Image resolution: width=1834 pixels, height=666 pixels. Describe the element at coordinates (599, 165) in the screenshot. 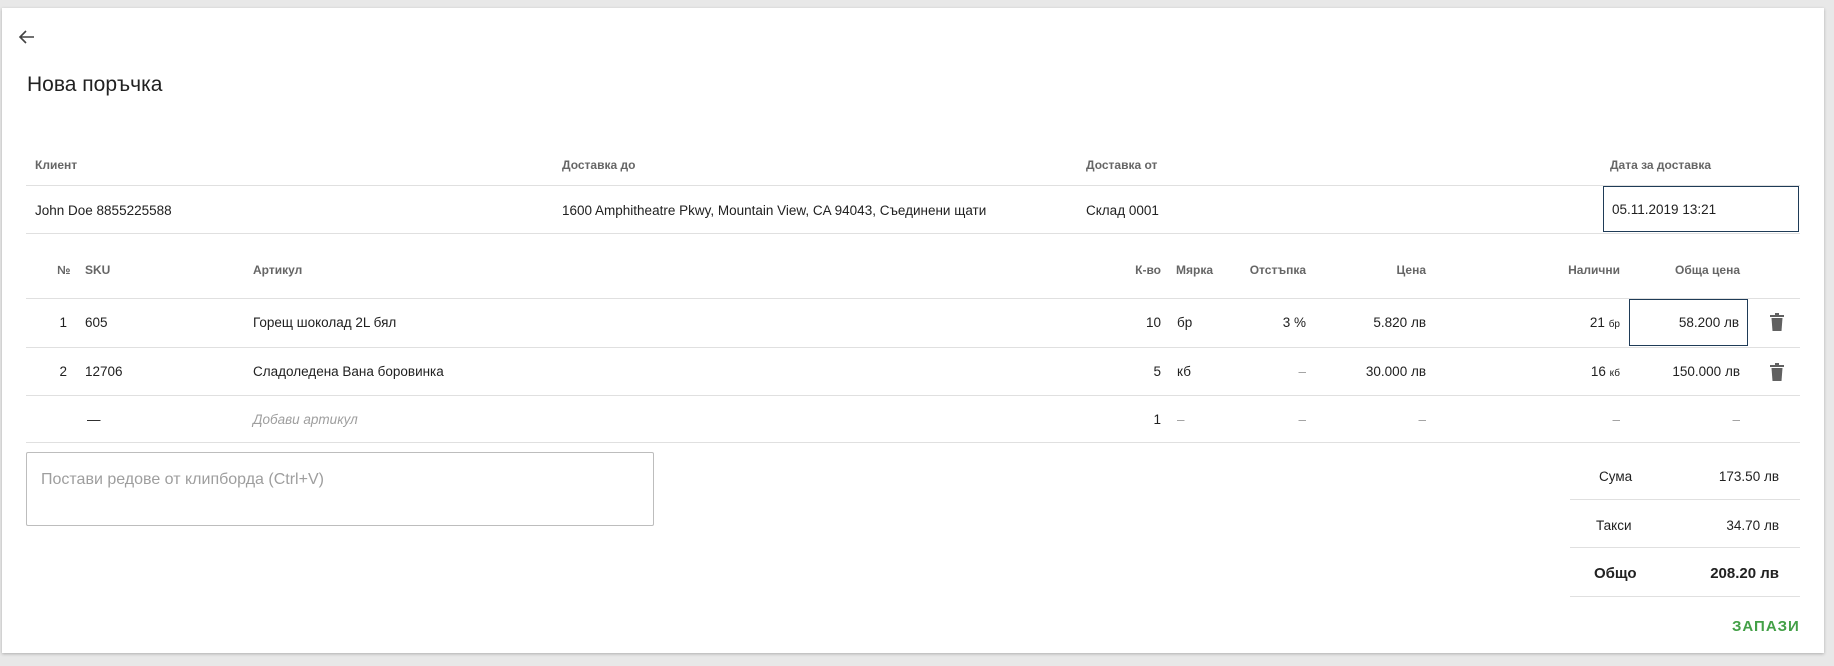

I see `header-deliver-to: Доставка до` at that location.